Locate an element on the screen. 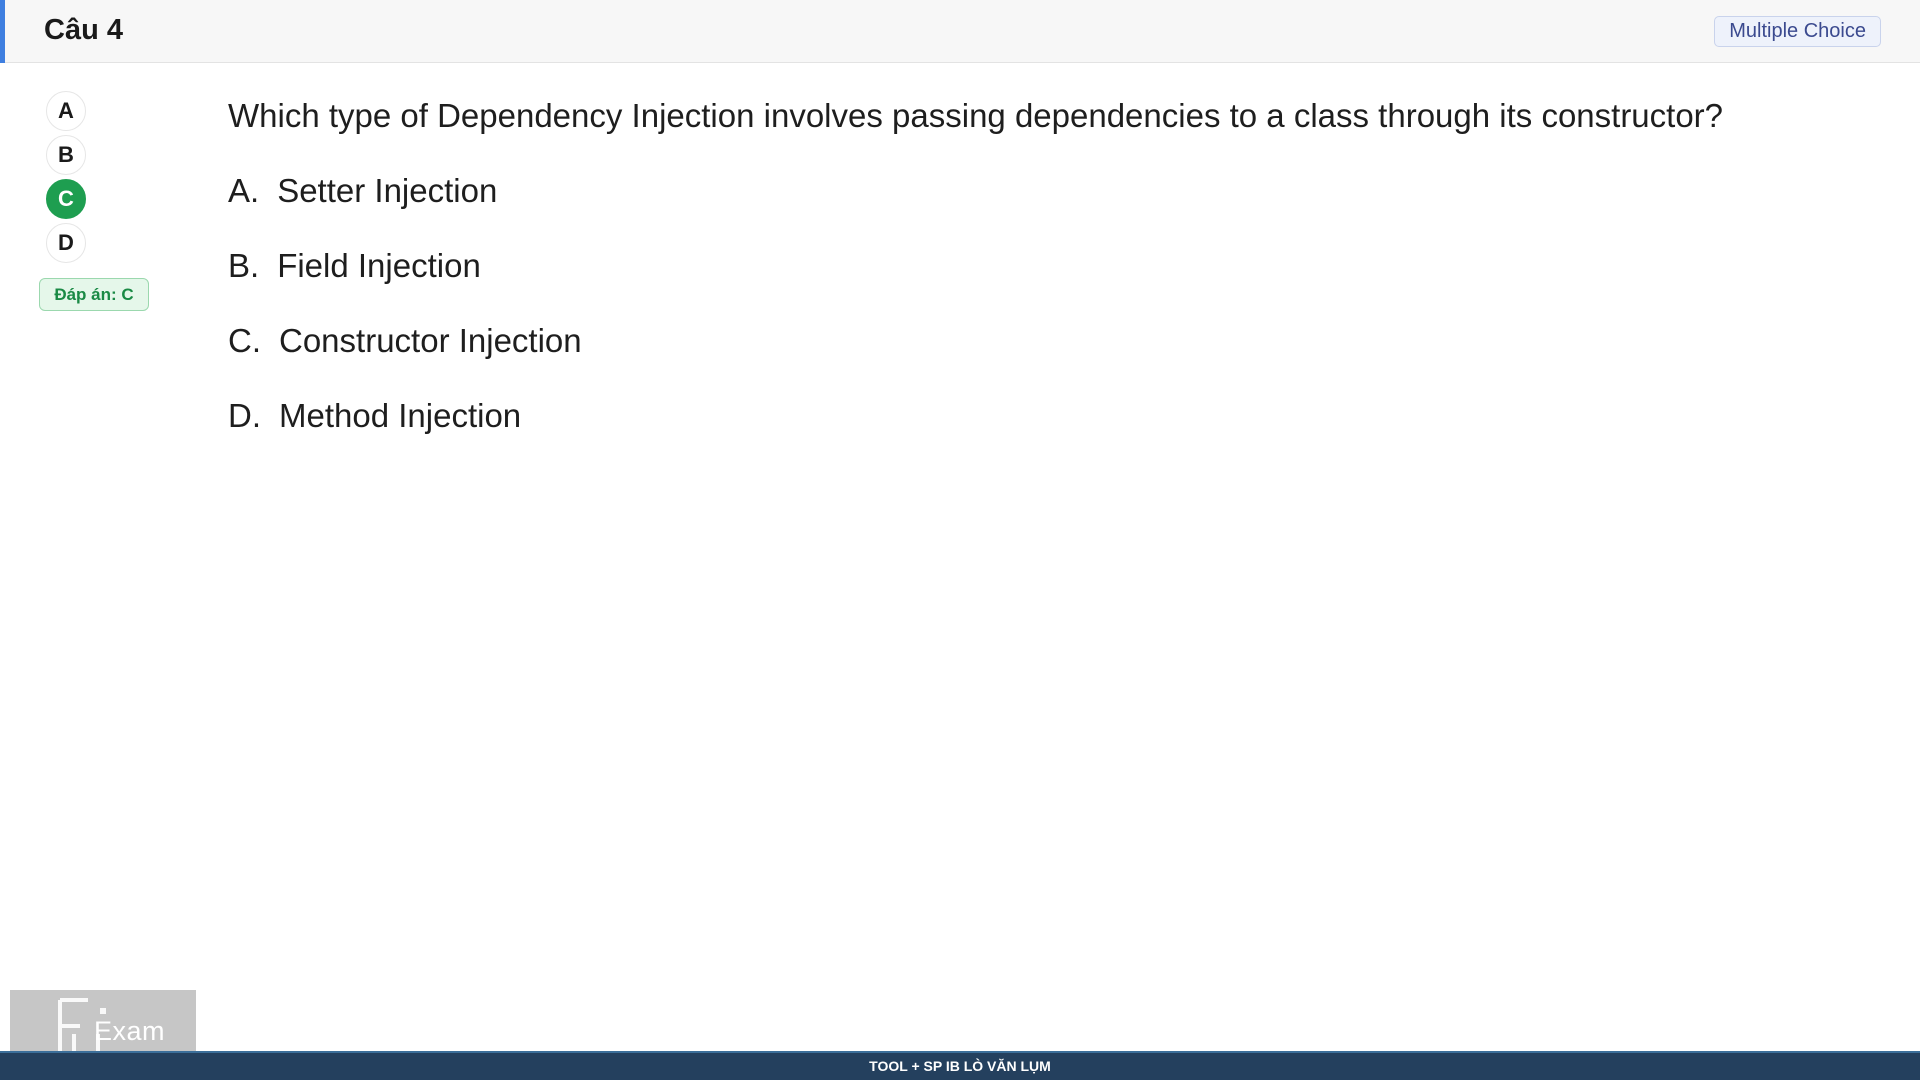 This screenshot has width=1920, height=1080. question-header: Câu 4 Multiple Choice is located at coordinates (960, 31).